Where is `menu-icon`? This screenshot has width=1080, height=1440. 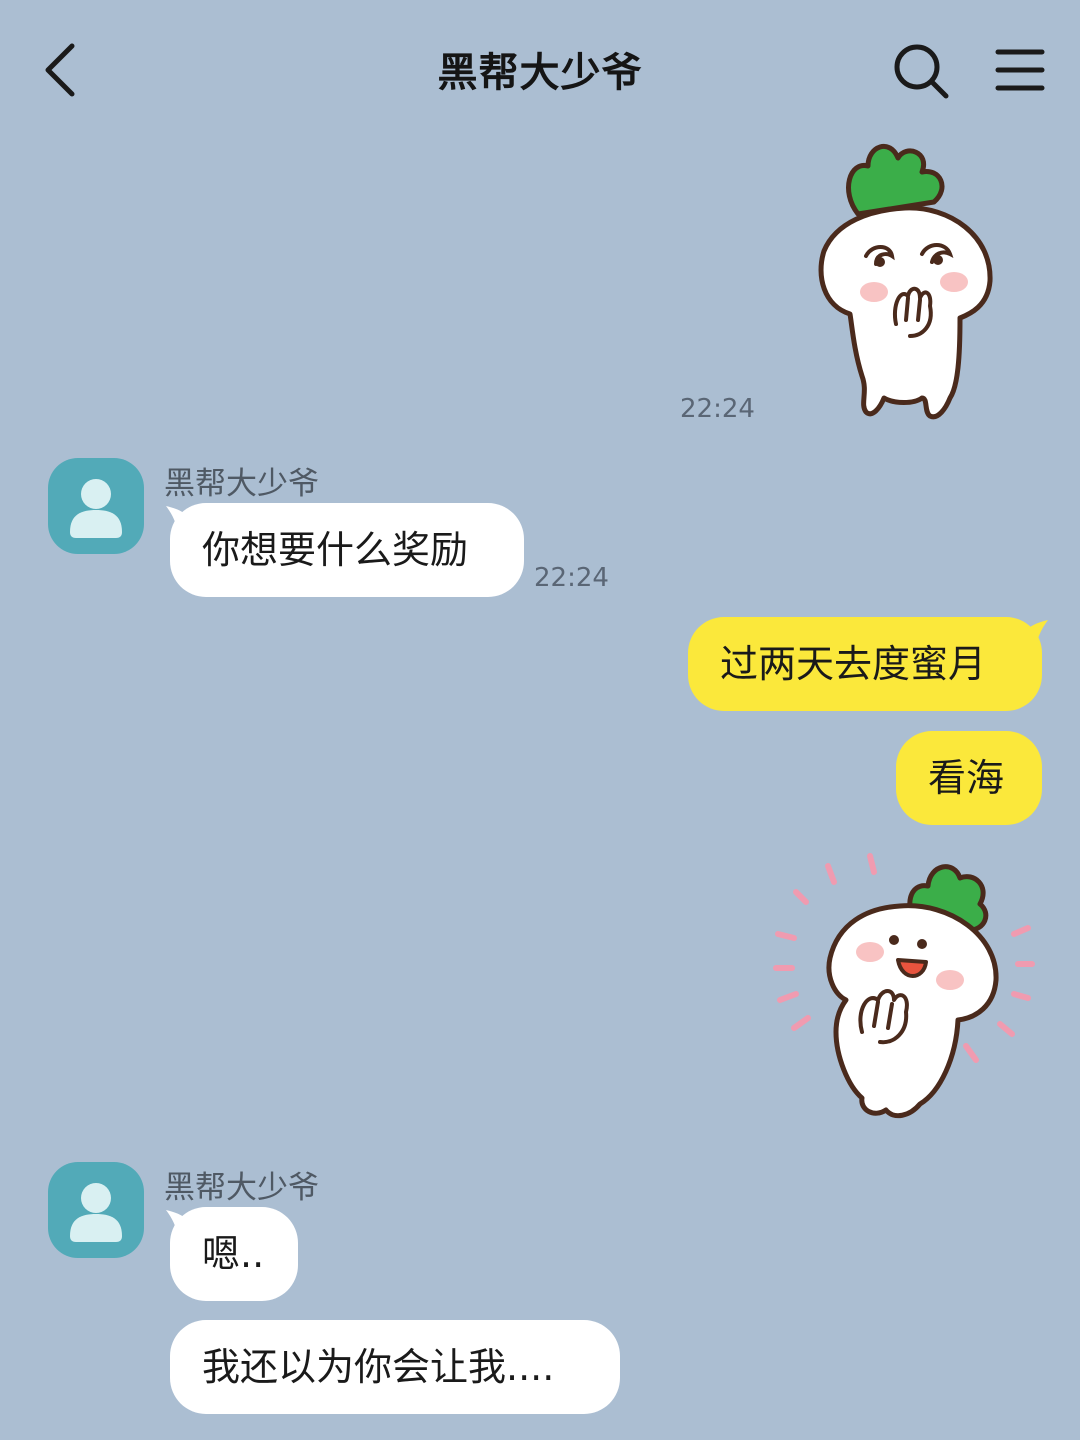
menu-icon is located at coordinates (1020, 70).